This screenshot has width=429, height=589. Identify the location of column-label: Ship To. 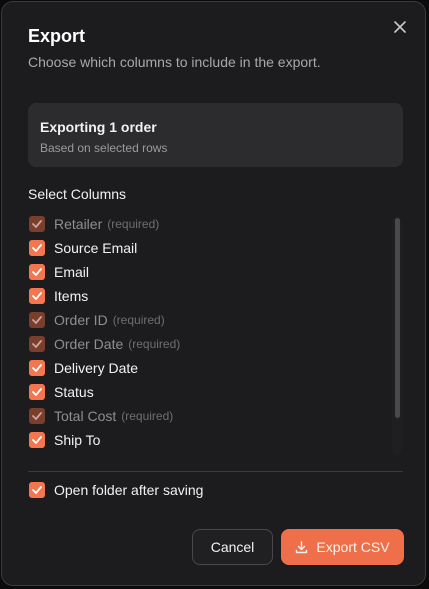
(77, 440).